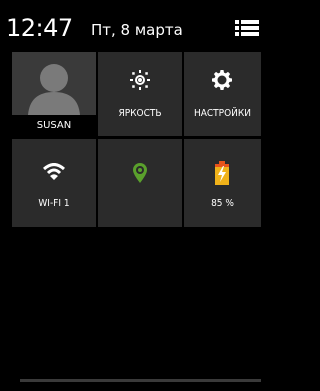 The image size is (320, 391). What do you see at coordinates (54, 125) in the screenshot?
I see `user-name: SUSAN` at bounding box center [54, 125].